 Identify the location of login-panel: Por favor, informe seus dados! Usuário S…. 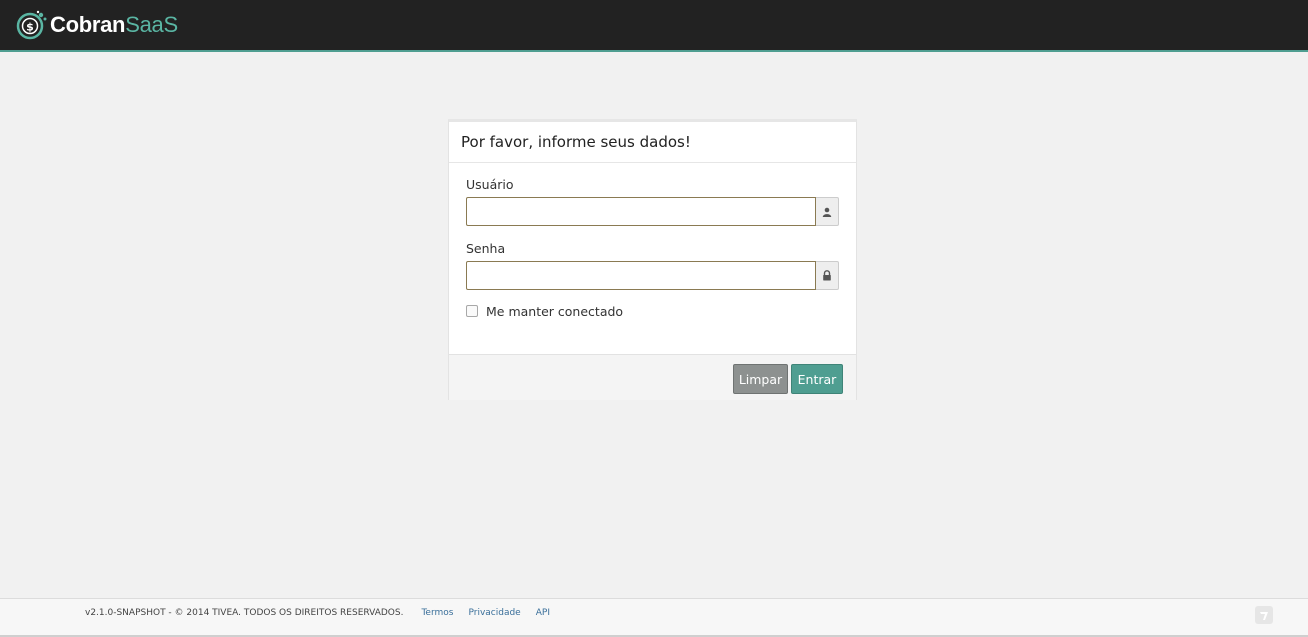
(652, 259).